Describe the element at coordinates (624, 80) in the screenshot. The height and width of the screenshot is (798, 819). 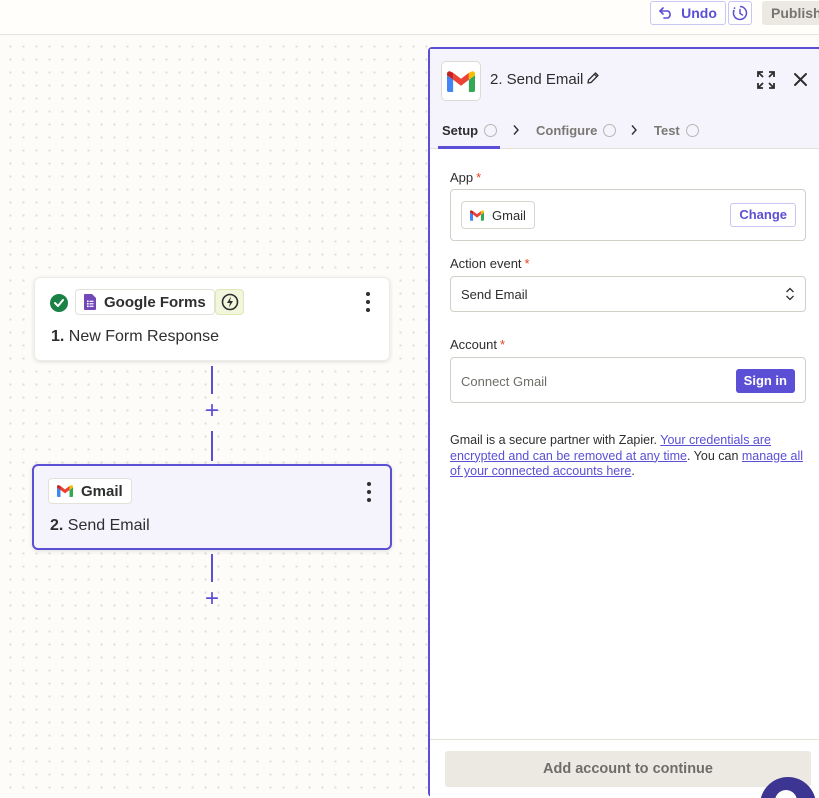
I see `panel-header: 2. Send Email` at that location.